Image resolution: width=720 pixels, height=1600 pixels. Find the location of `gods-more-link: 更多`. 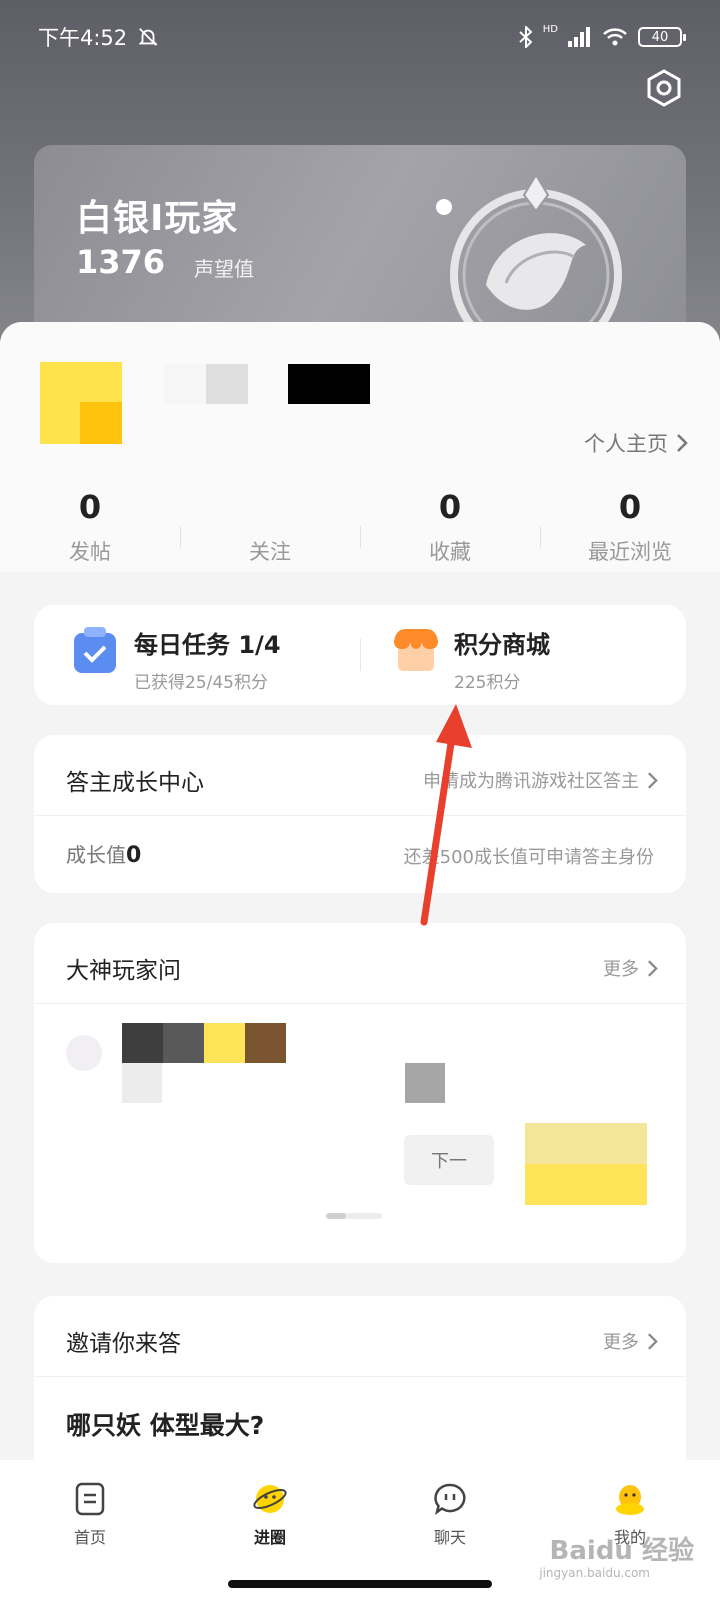

gods-more-link: 更多 is located at coordinates (630, 968).